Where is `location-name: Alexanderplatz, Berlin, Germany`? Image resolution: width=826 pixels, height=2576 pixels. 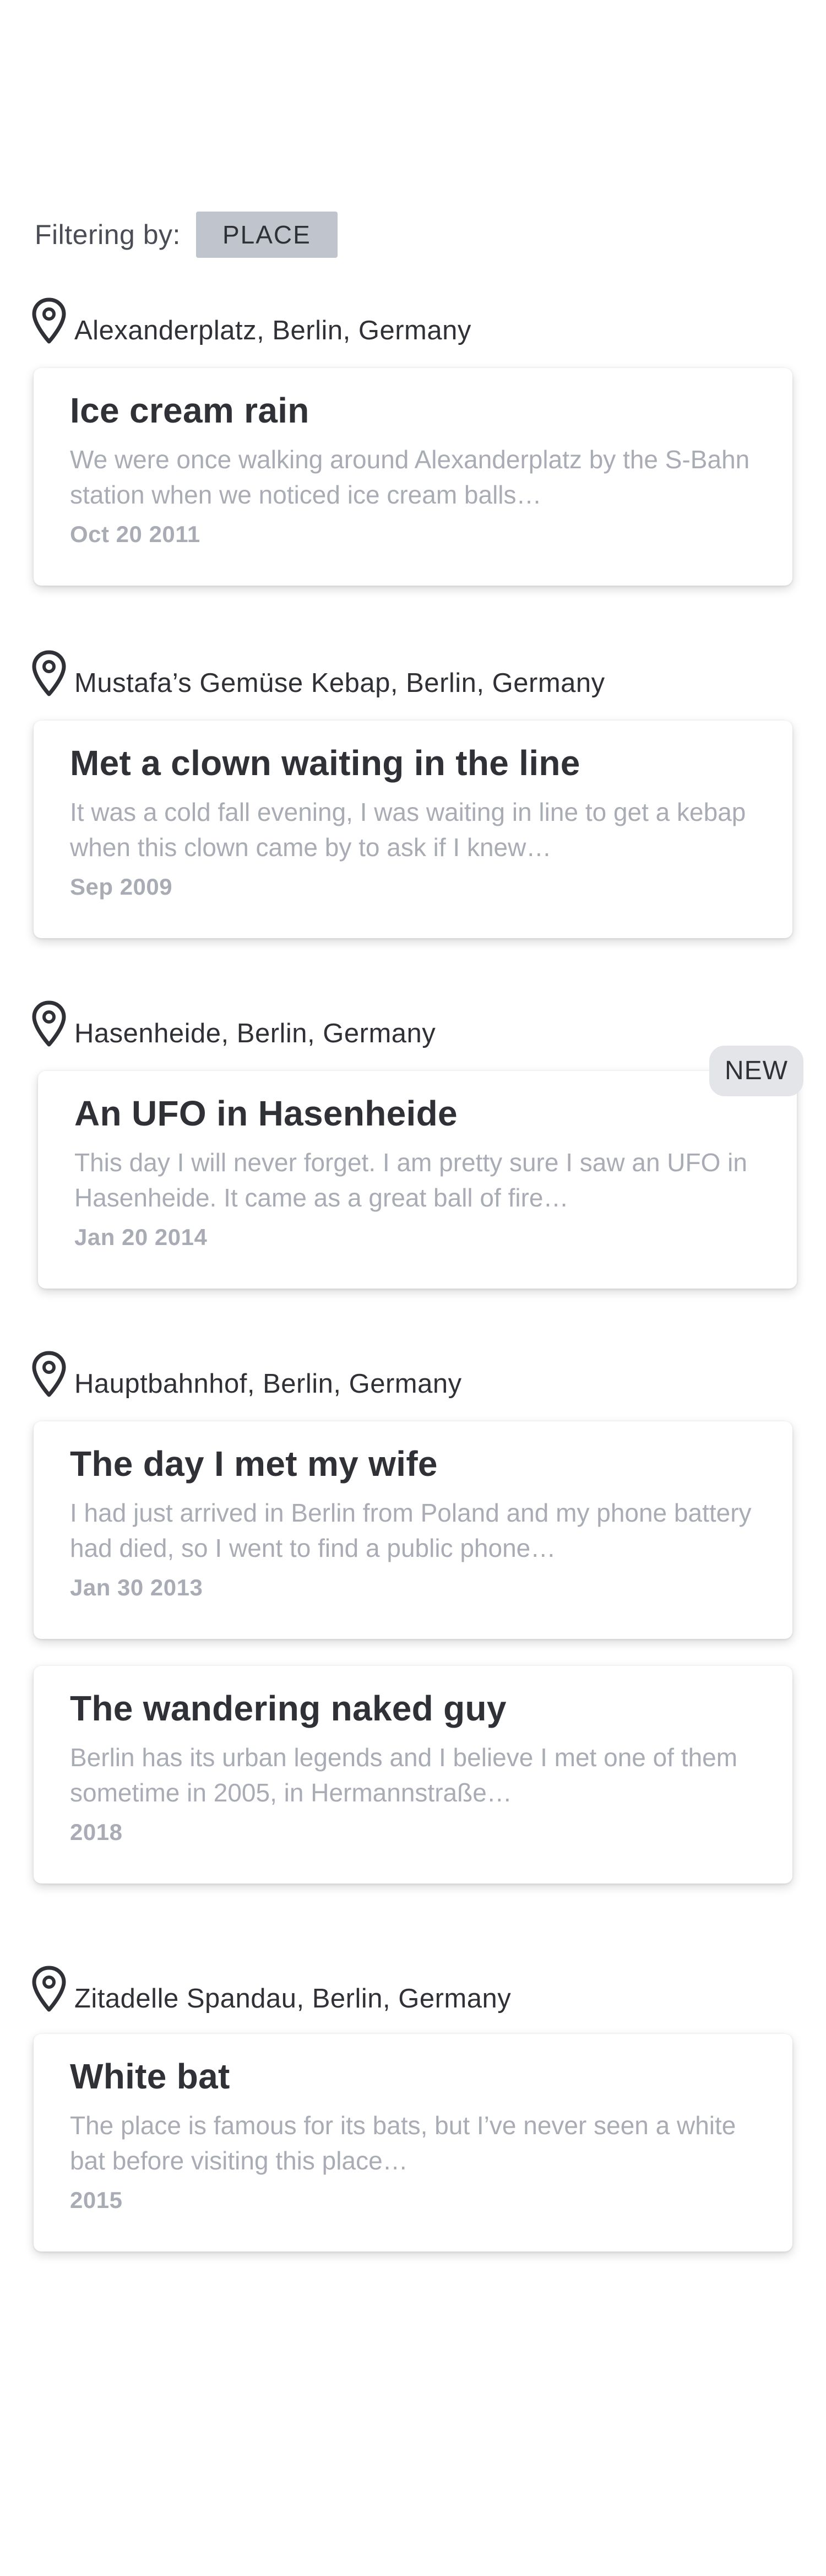 location-name: Alexanderplatz, Berlin, Germany is located at coordinates (272, 331).